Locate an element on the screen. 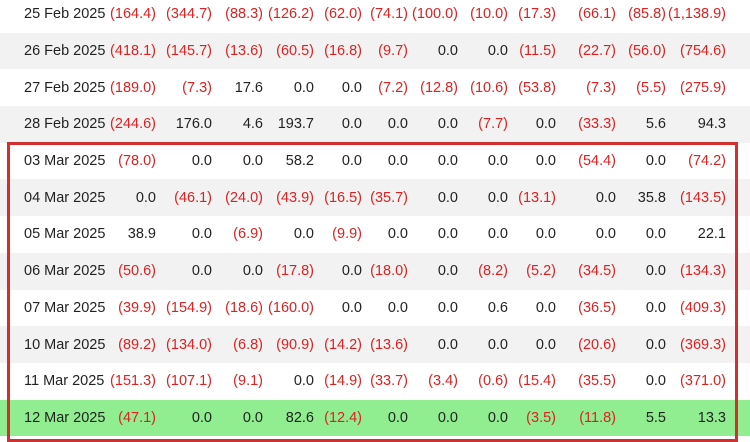 The image size is (750, 442). value-cell: (9.7) is located at coordinates (393, 51).